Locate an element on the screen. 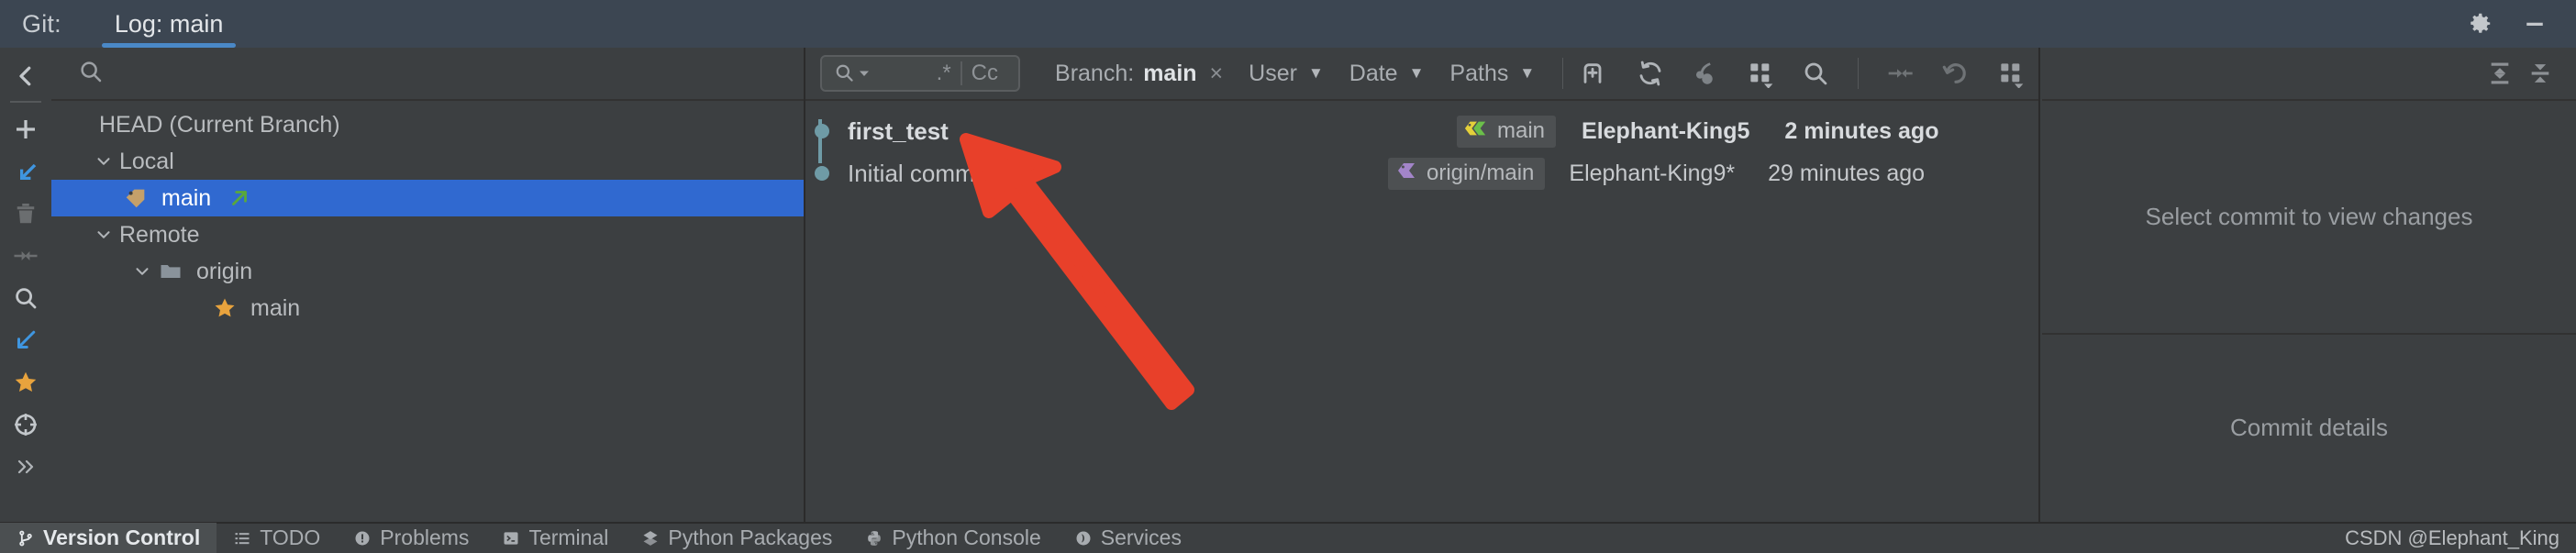 The image size is (2576, 553). branch-search-bar is located at coordinates (427, 75).